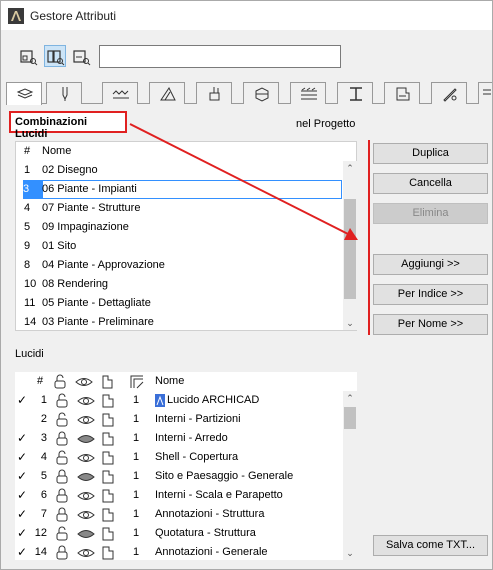 This screenshot has width=493, height=570. I want to click on list-item: 11 05 Piante - Dettagliate, so click(181, 303).